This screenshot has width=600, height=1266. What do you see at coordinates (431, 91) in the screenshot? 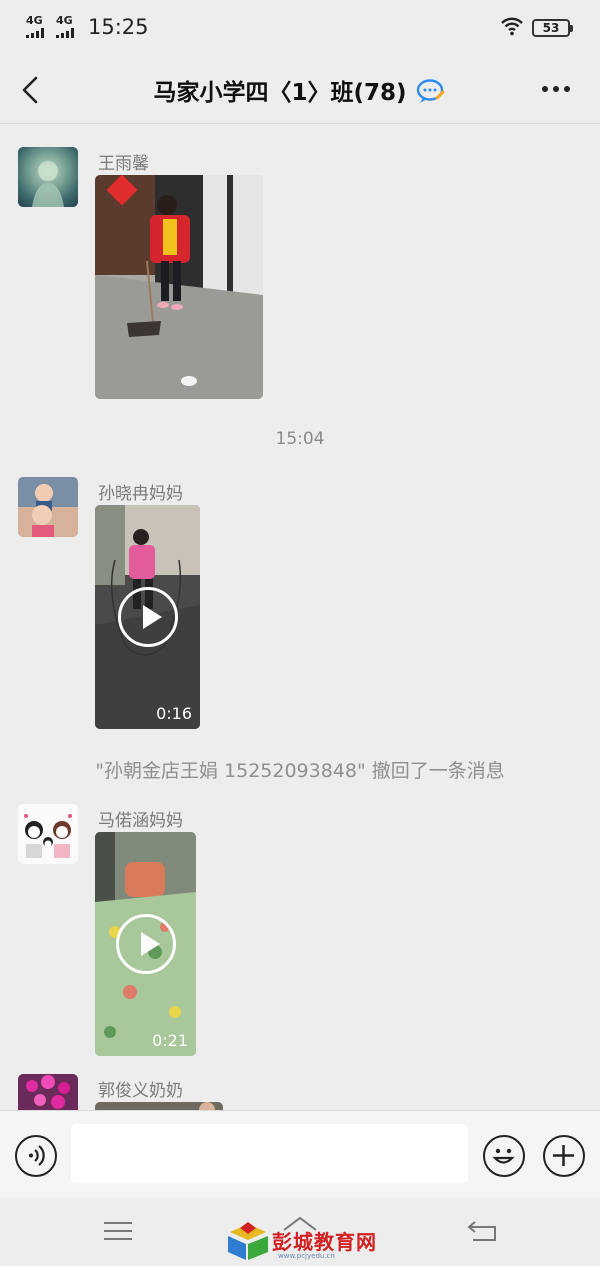
I see `group-chat-icon` at bounding box center [431, 91].